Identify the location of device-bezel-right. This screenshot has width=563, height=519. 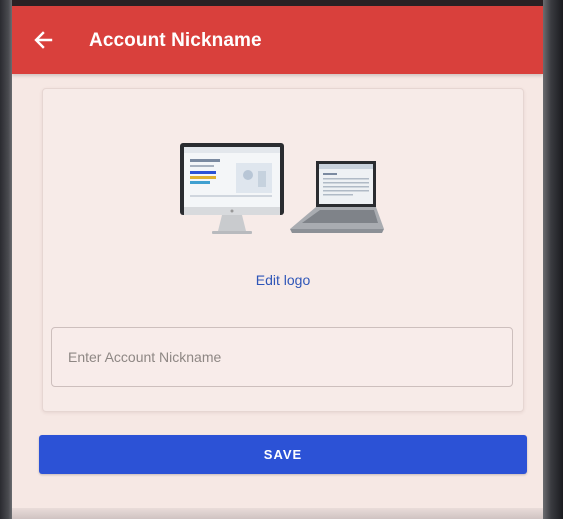
(553, 259).